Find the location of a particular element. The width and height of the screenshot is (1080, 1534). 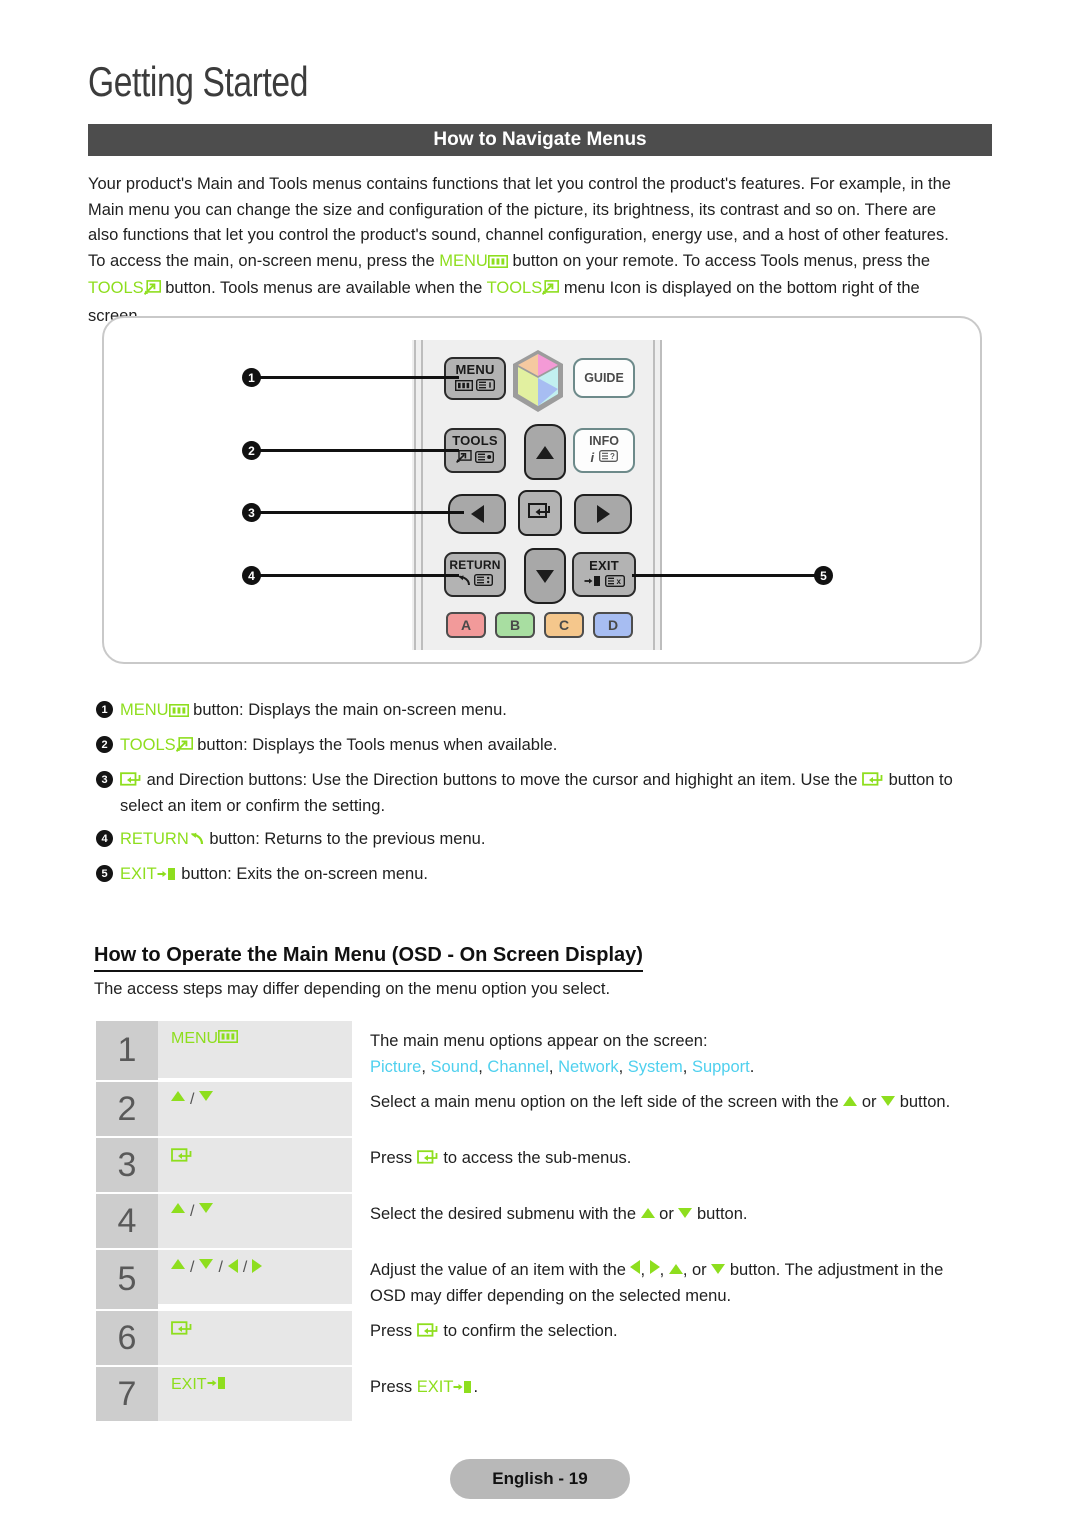

callout-marker-2: 2 is located at coordinates (251, 450).